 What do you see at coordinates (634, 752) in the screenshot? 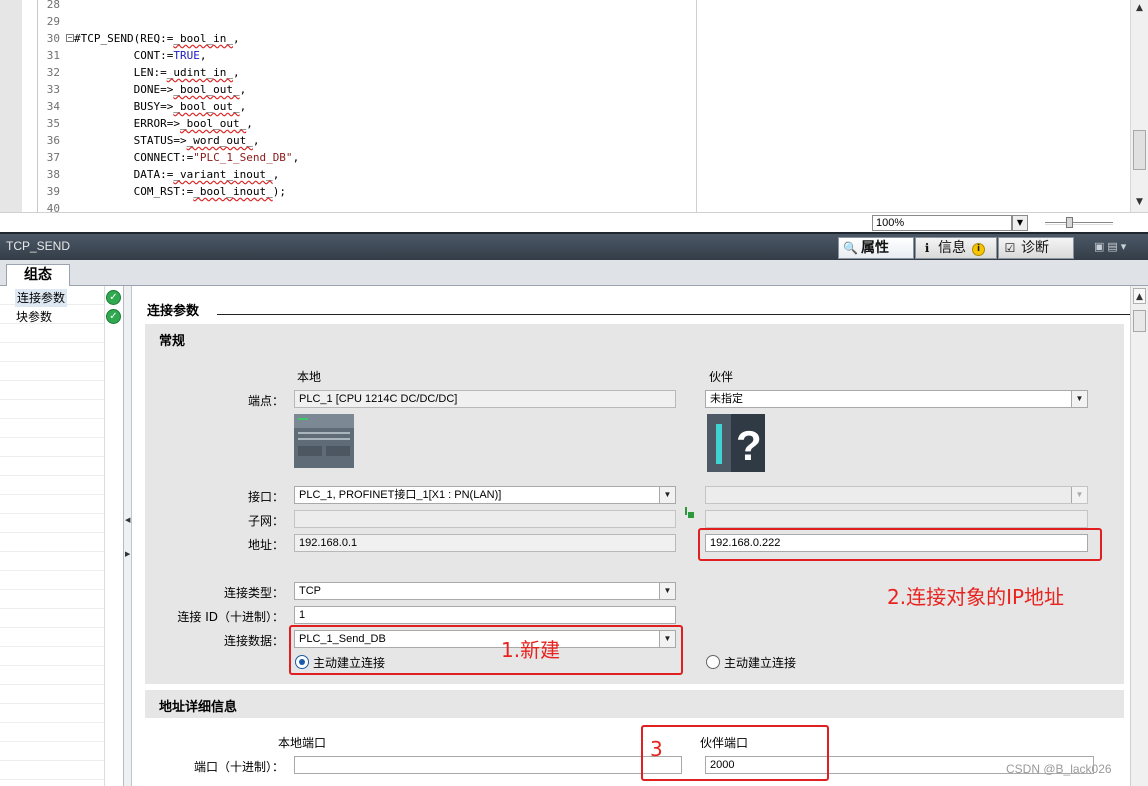
I see `address-details-body` at bounding box center [634, 752].